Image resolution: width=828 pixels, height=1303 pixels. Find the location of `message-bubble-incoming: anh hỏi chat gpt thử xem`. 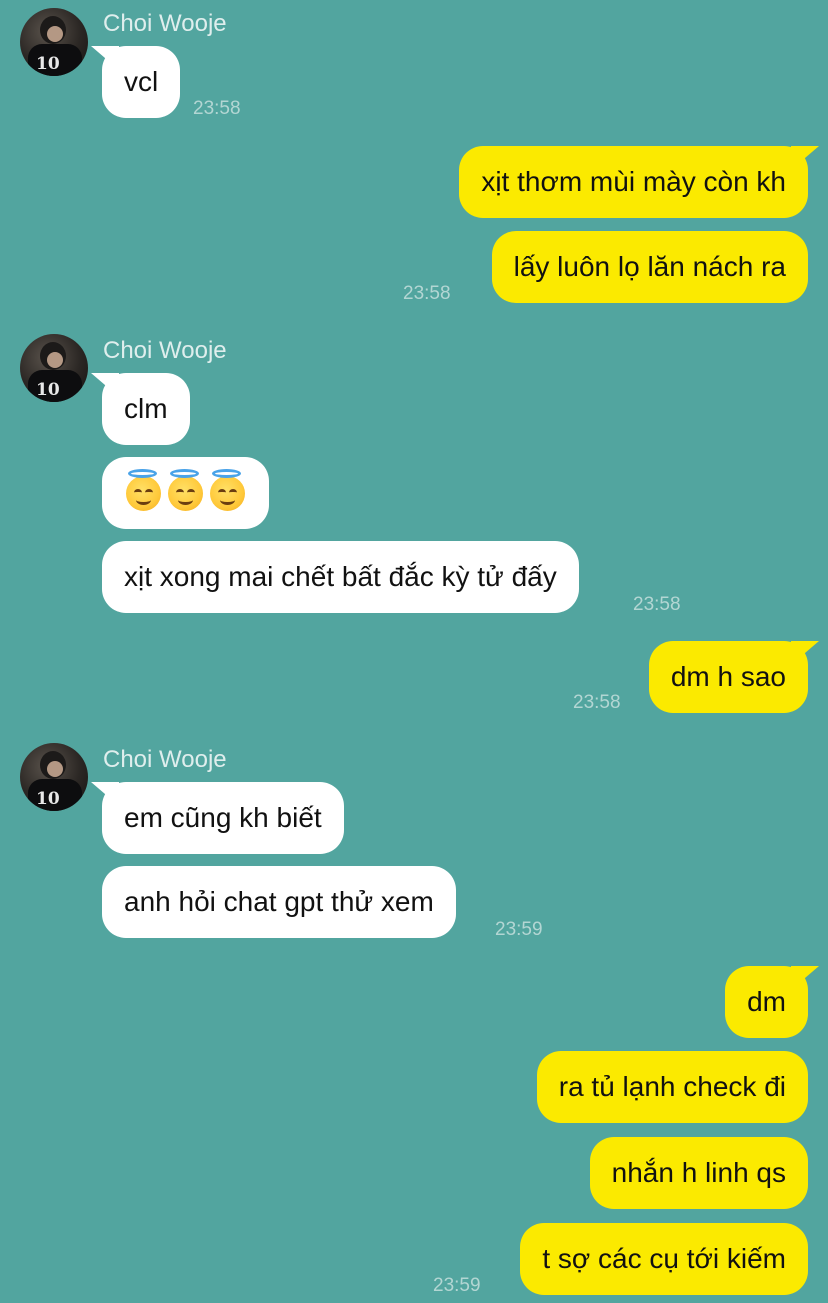

message-bubble-incoming: anh hỏi chat gpt thử xem is located at coordinates (279, 902).